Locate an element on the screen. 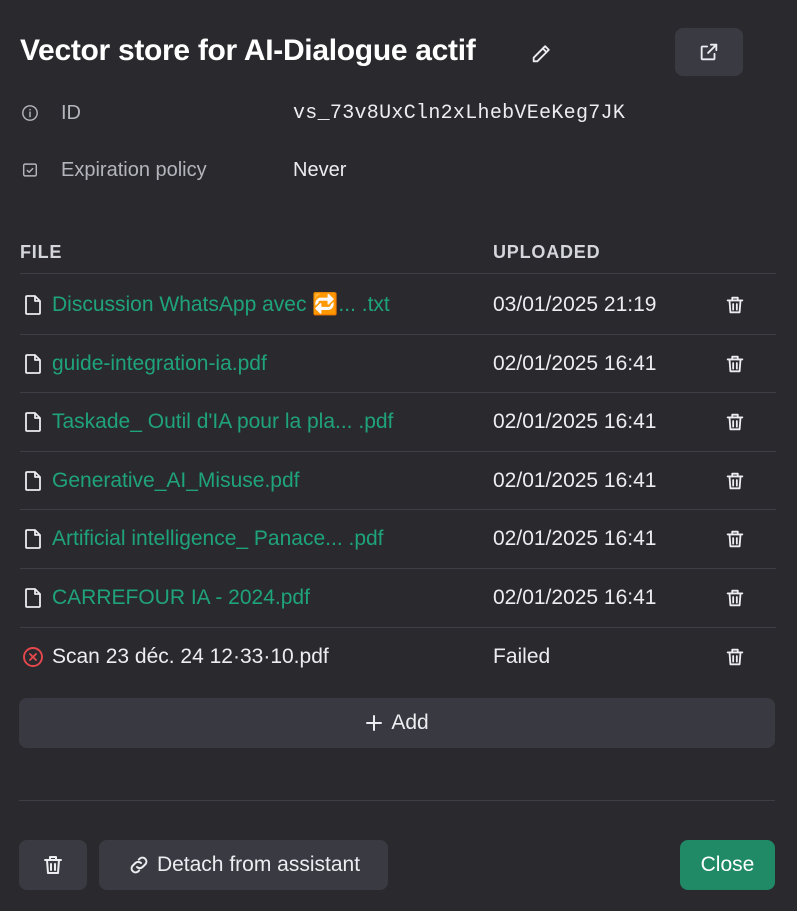 The width and height of the screenshot is (797, 911). link-icon is located at coordinates (139, 865).